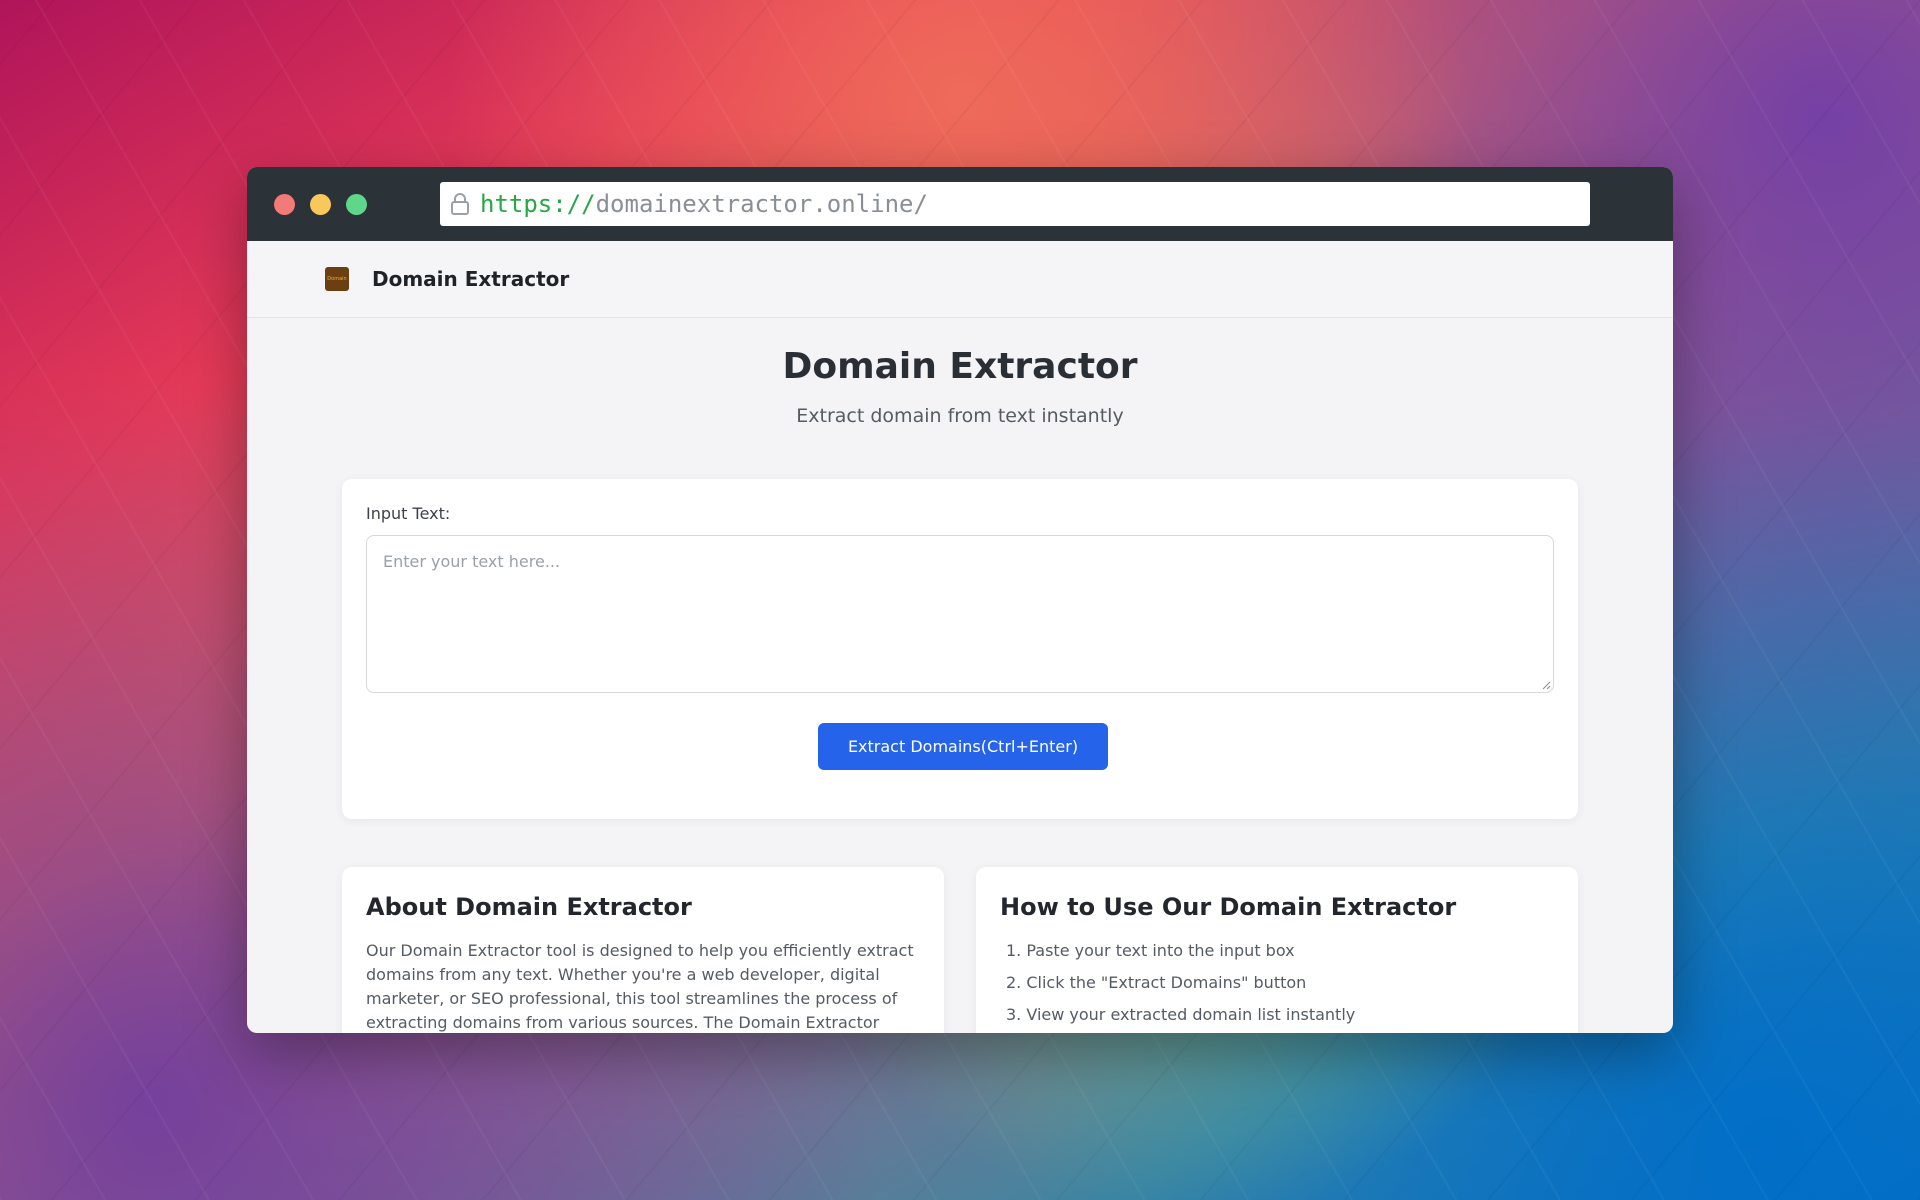  Describe the element at coordinates (960, 366) in the screenshot. I see `page-title: Domain Extractor` at that location.